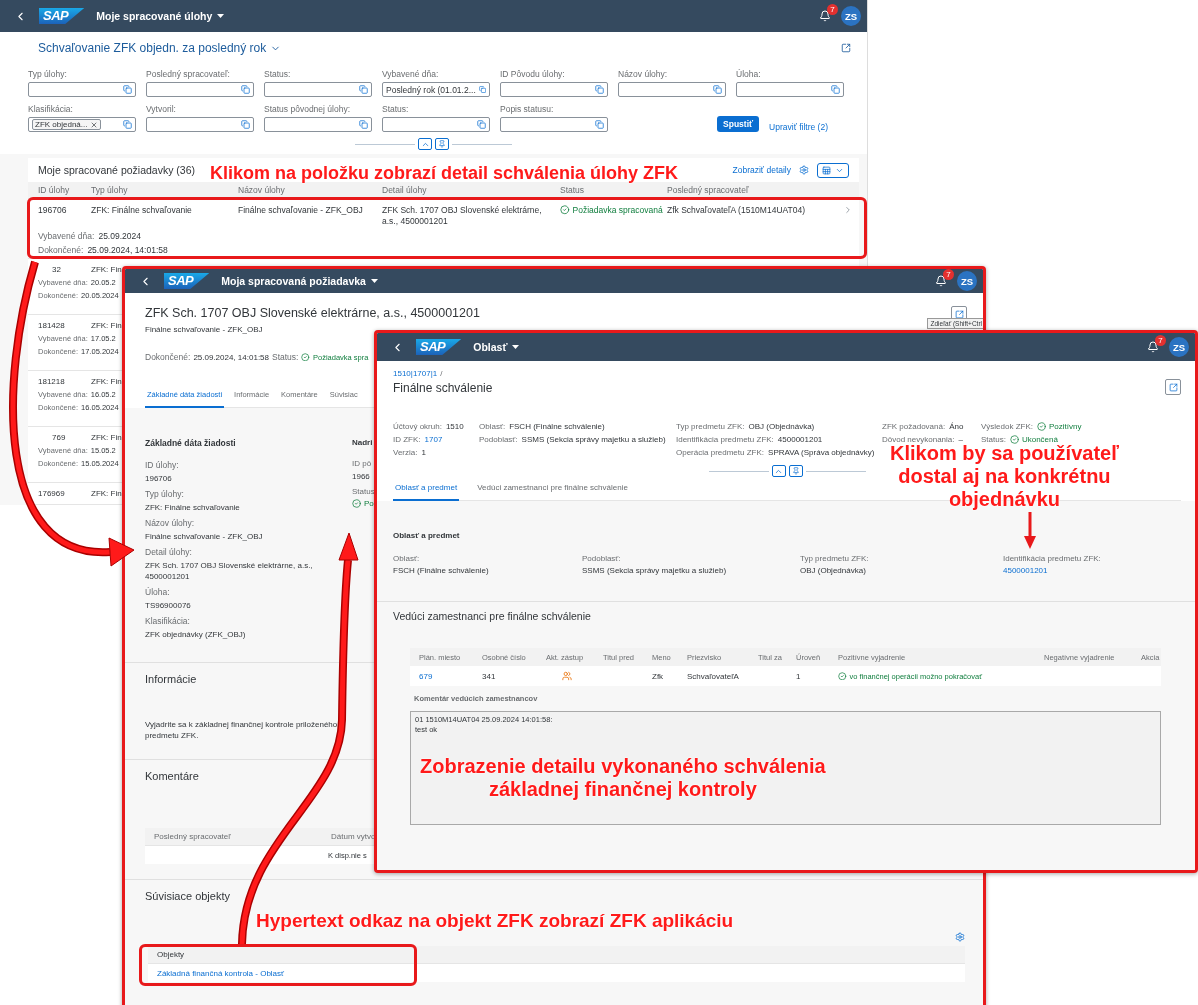 Image resolution: width=1198 pixels, height=1005 pixels. Describe the element at coordinates (799, 676) in the screenshot. I see `table-cell-text: 1` at that location.